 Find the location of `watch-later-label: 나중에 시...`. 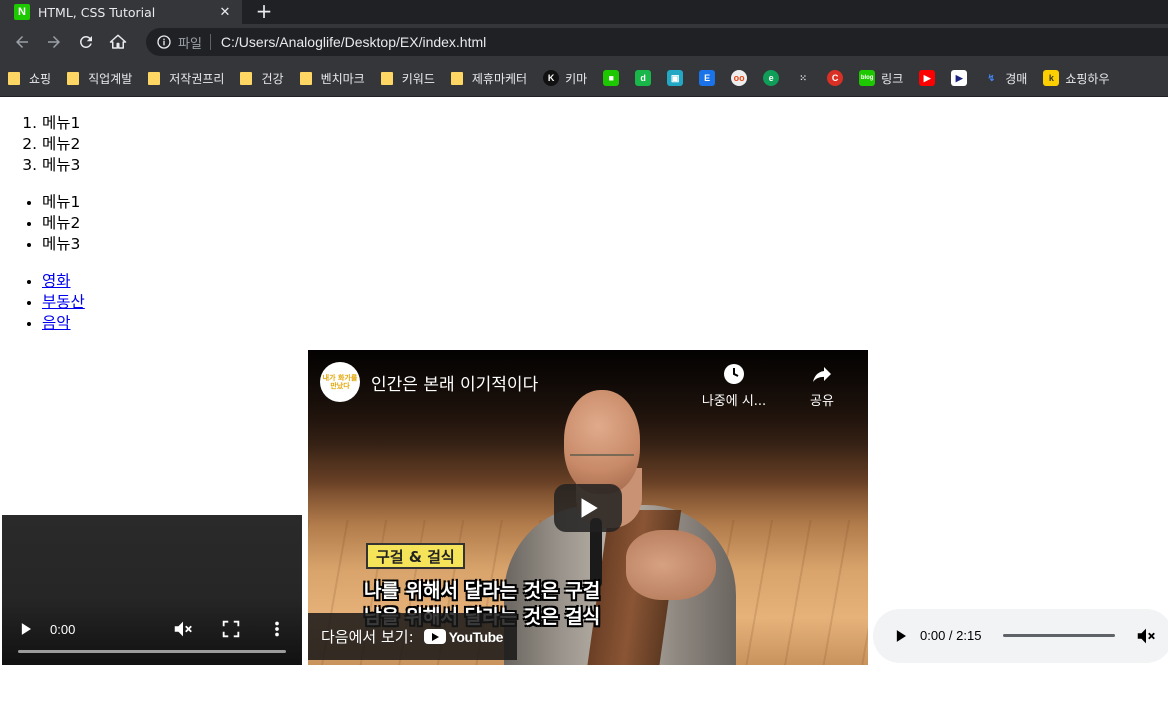

watch-later-label: 나중에 시... is located at coordinates (734, 401).